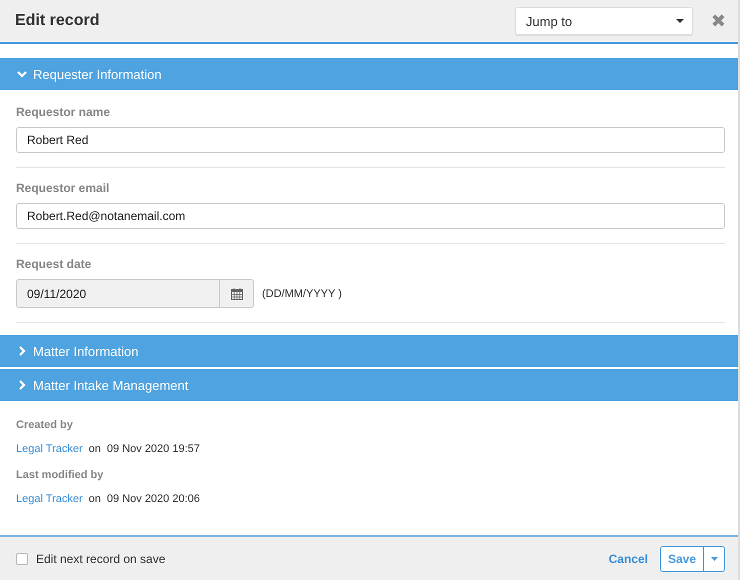  Describe the element at coordinates (45, 425) in the screenshot. I see `audit-label: Created by` at that location.